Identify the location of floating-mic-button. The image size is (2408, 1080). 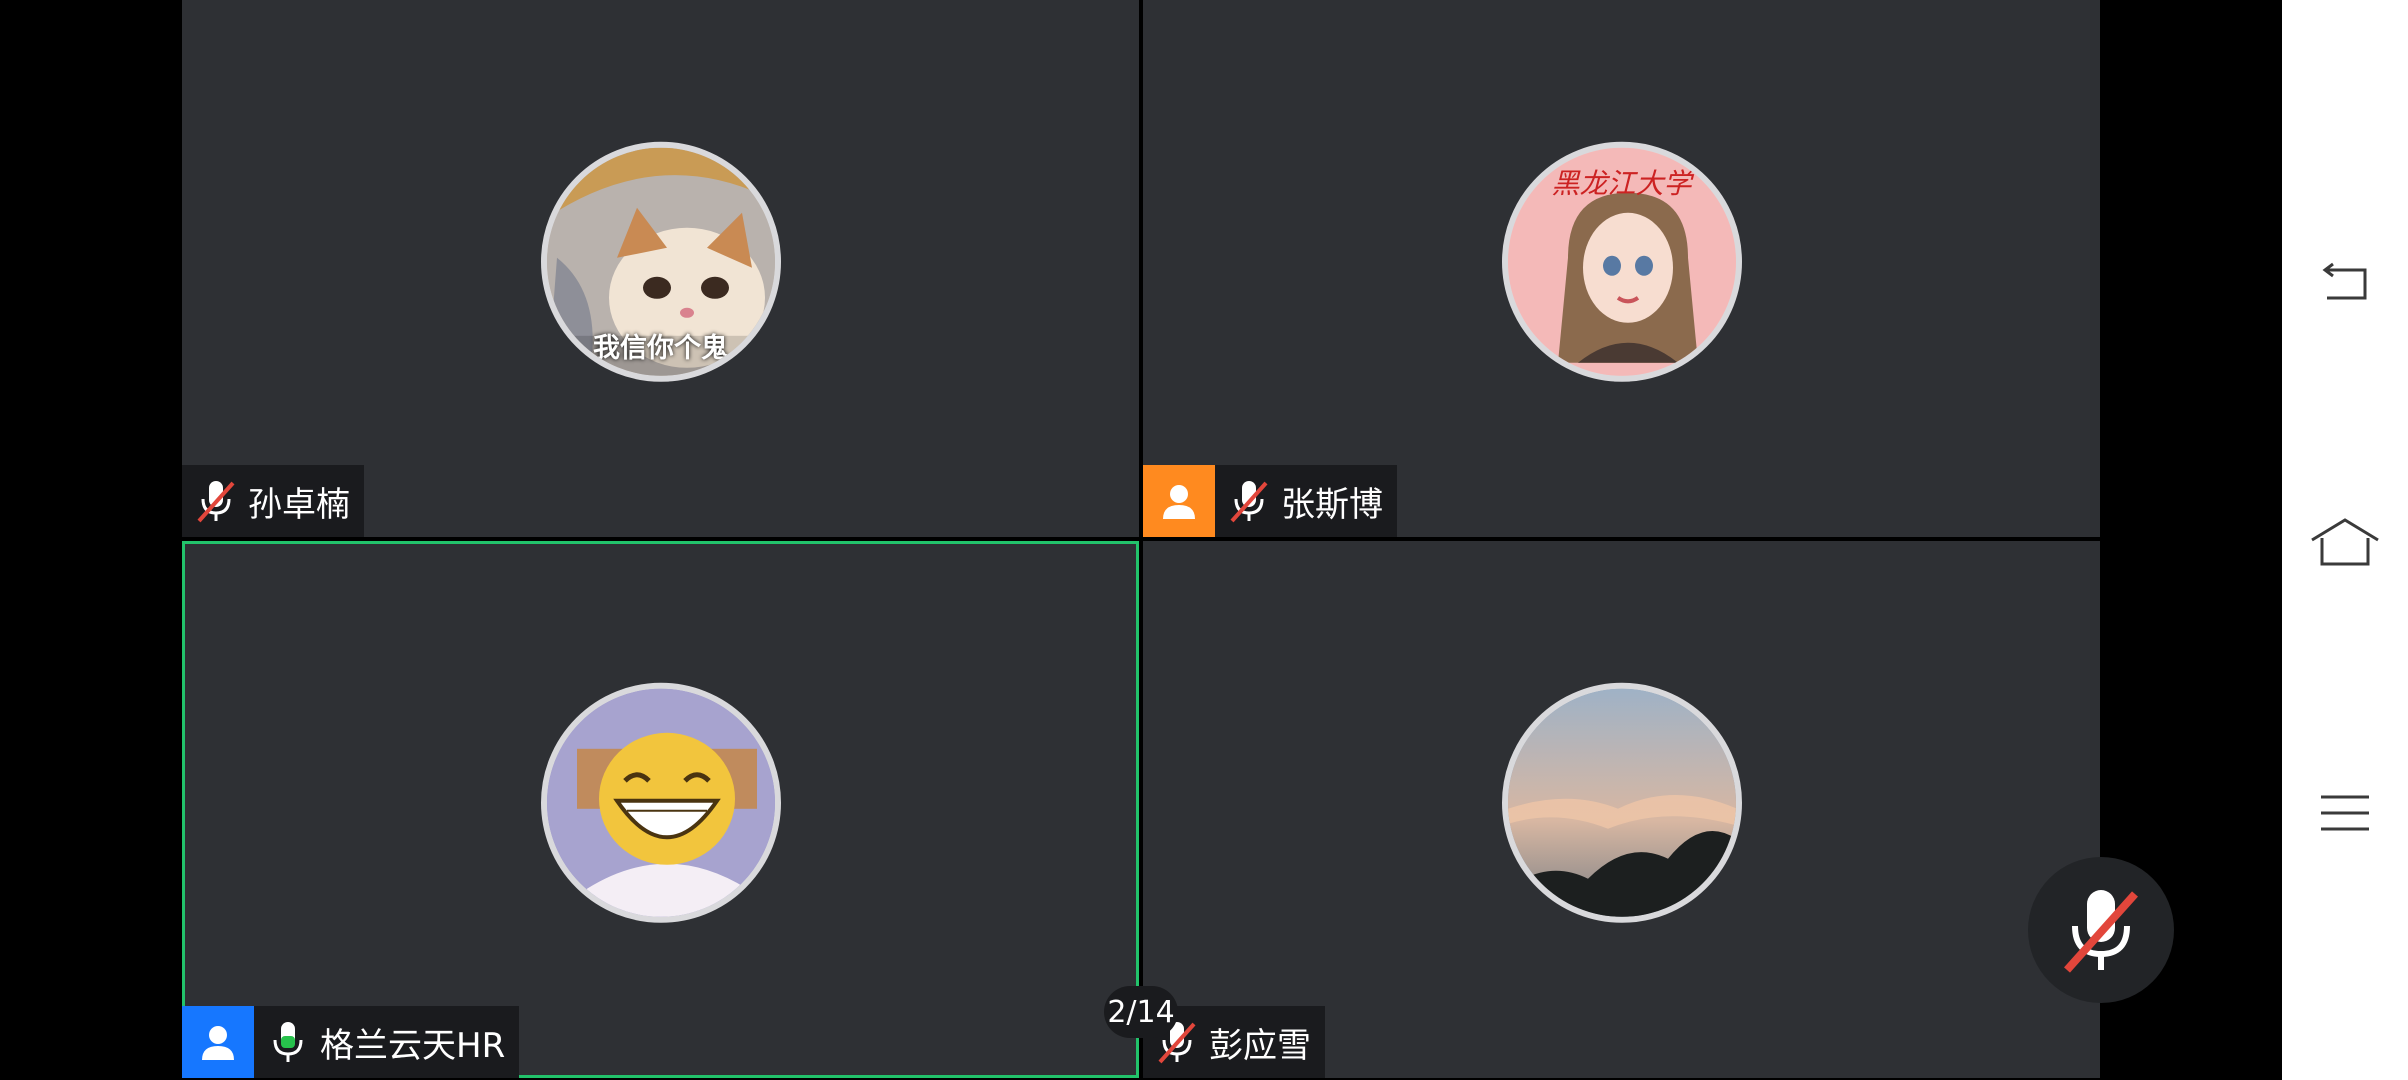
(2101, 930).